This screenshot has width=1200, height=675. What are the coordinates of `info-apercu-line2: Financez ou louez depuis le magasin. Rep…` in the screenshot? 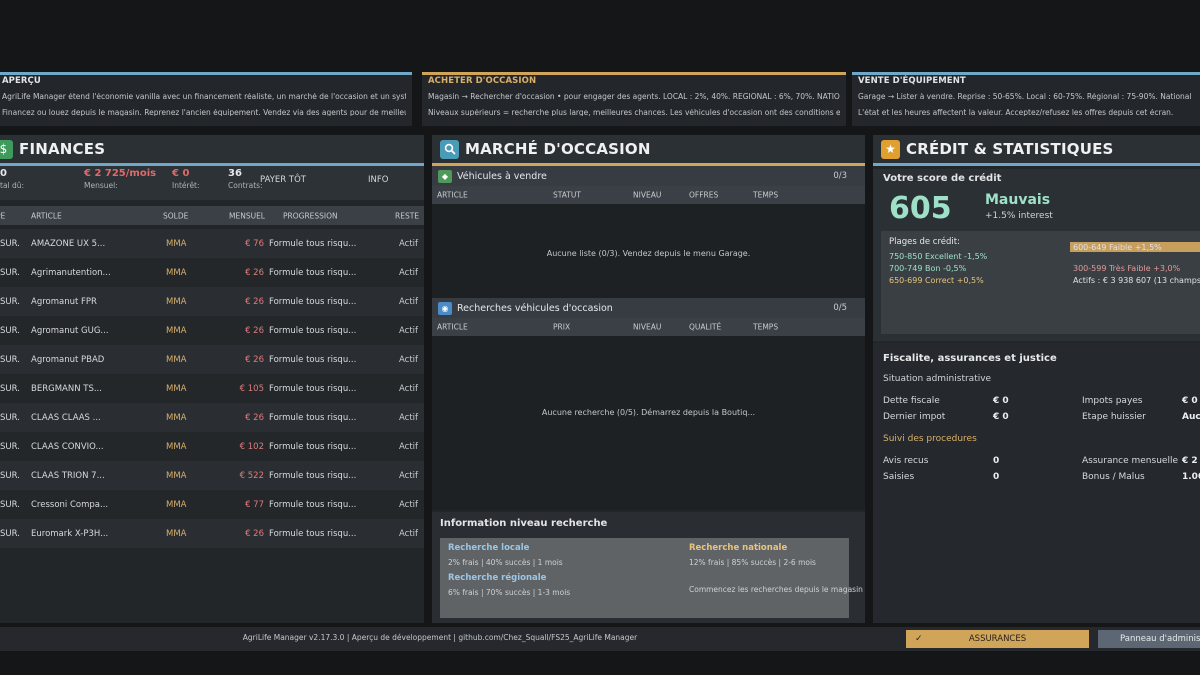 It's located at (204, 112).